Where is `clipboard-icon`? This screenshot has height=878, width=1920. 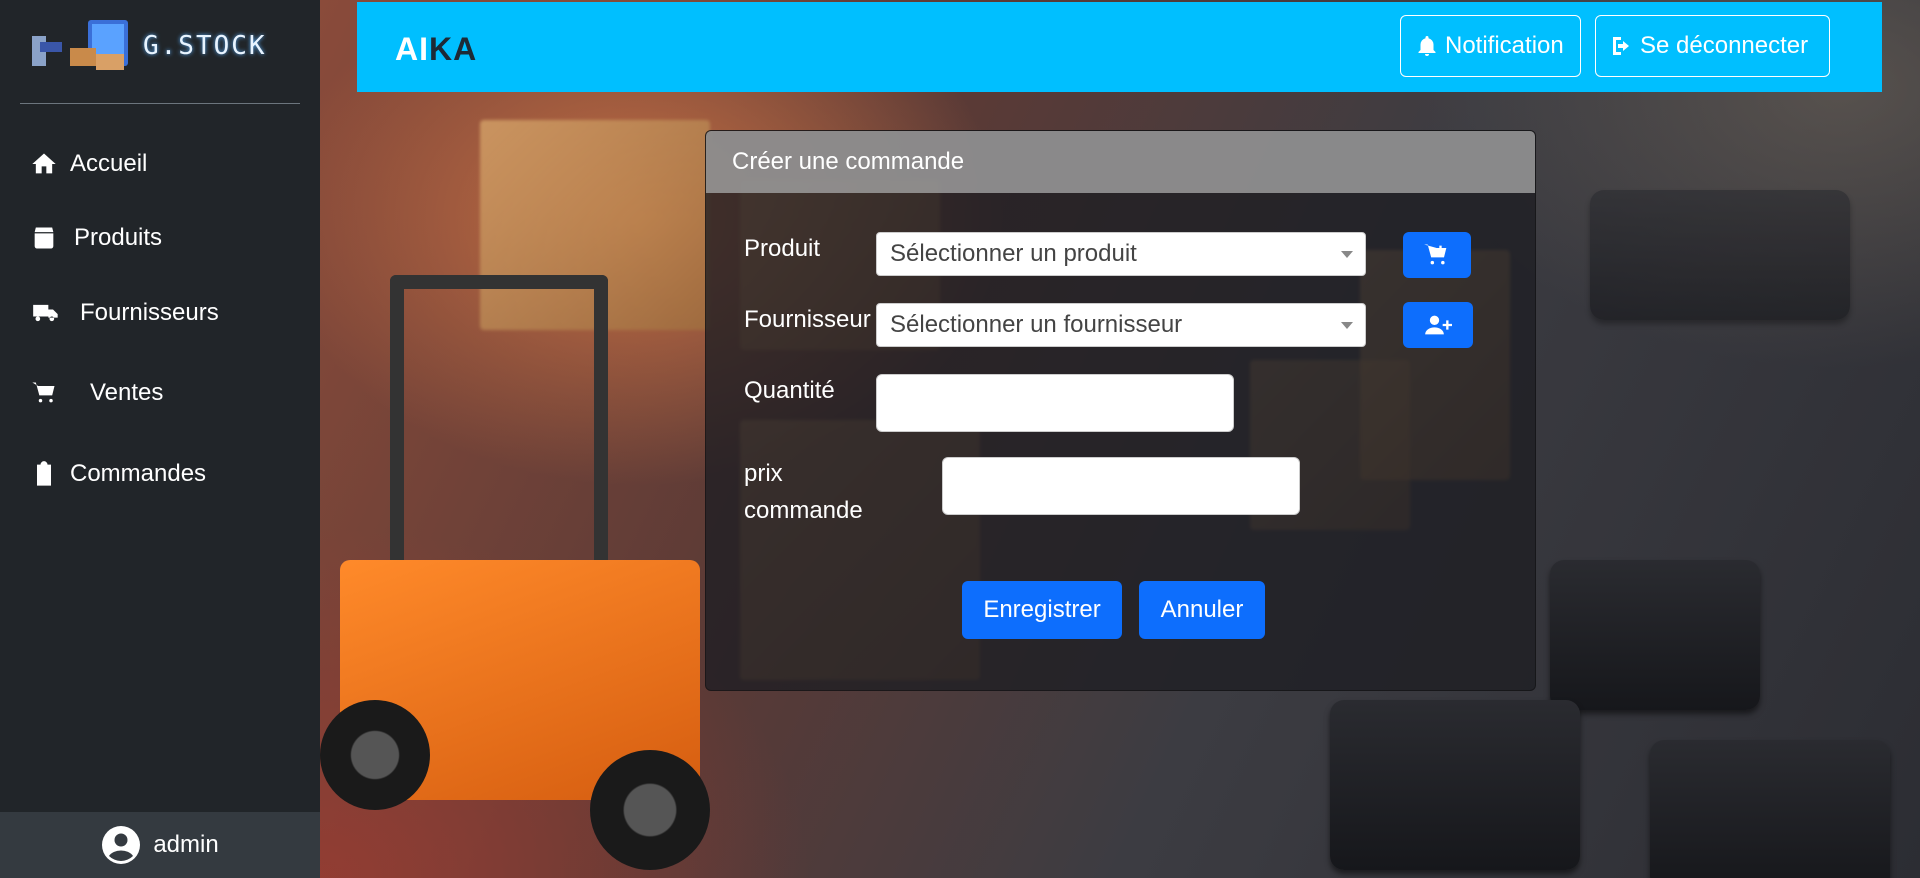
clipboard-icon is located at coordinates (44, 473).